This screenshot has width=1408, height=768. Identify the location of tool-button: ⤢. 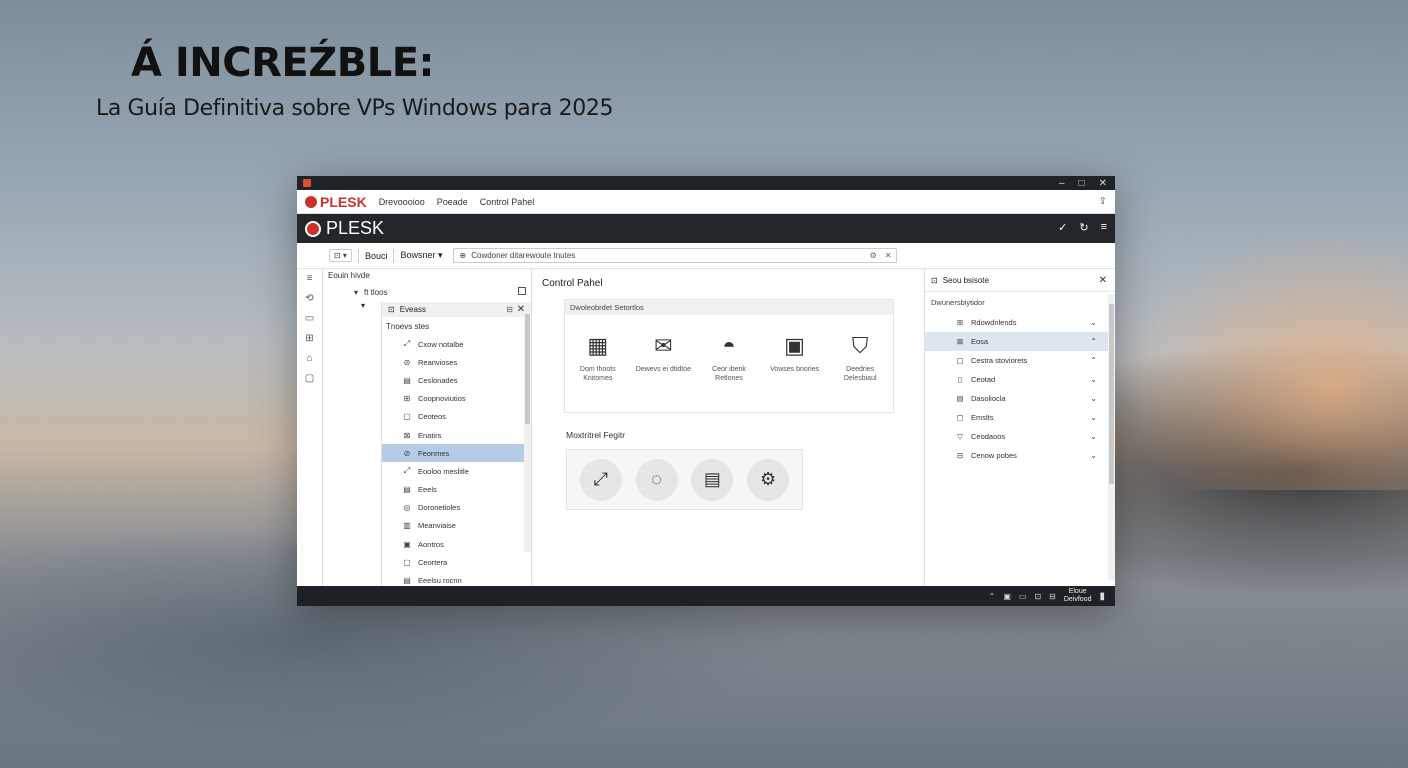
(600, 479).